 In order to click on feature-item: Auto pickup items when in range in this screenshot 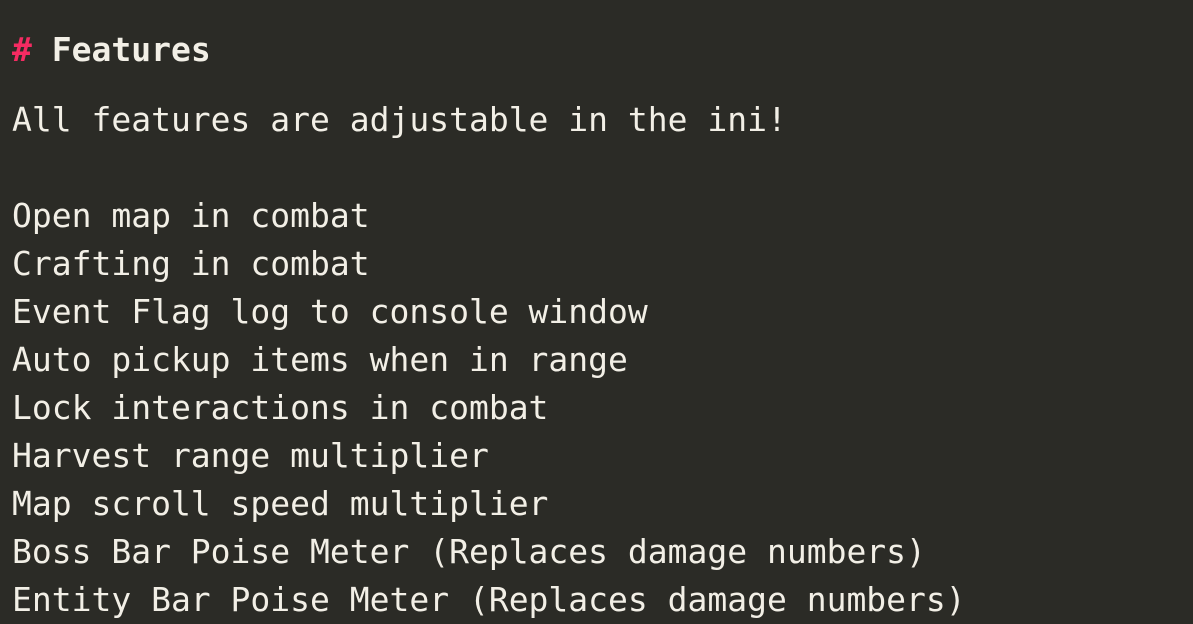, I will do `click(320, 360)`.